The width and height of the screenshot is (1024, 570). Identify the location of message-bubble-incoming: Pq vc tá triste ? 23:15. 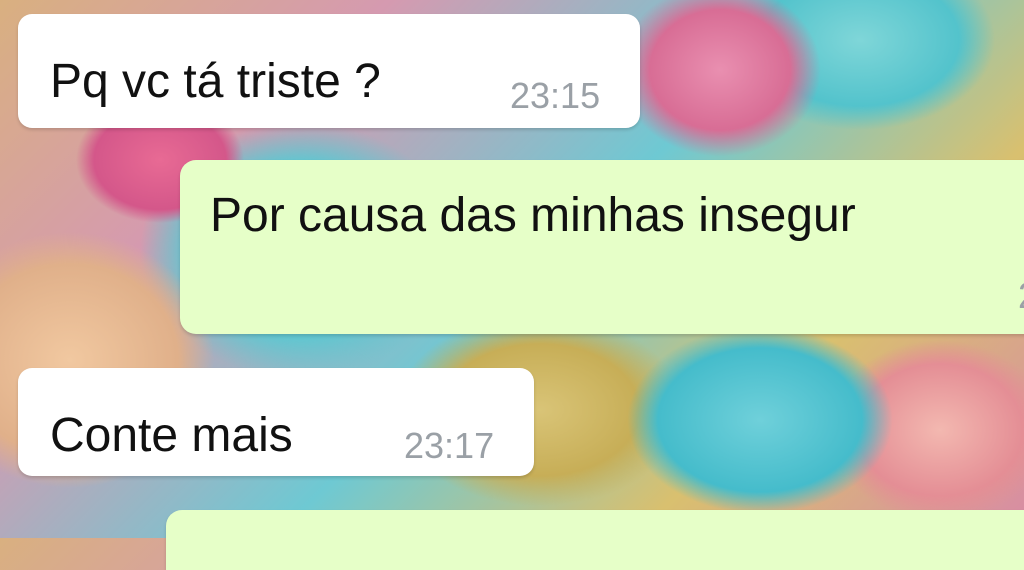
(329, 71).